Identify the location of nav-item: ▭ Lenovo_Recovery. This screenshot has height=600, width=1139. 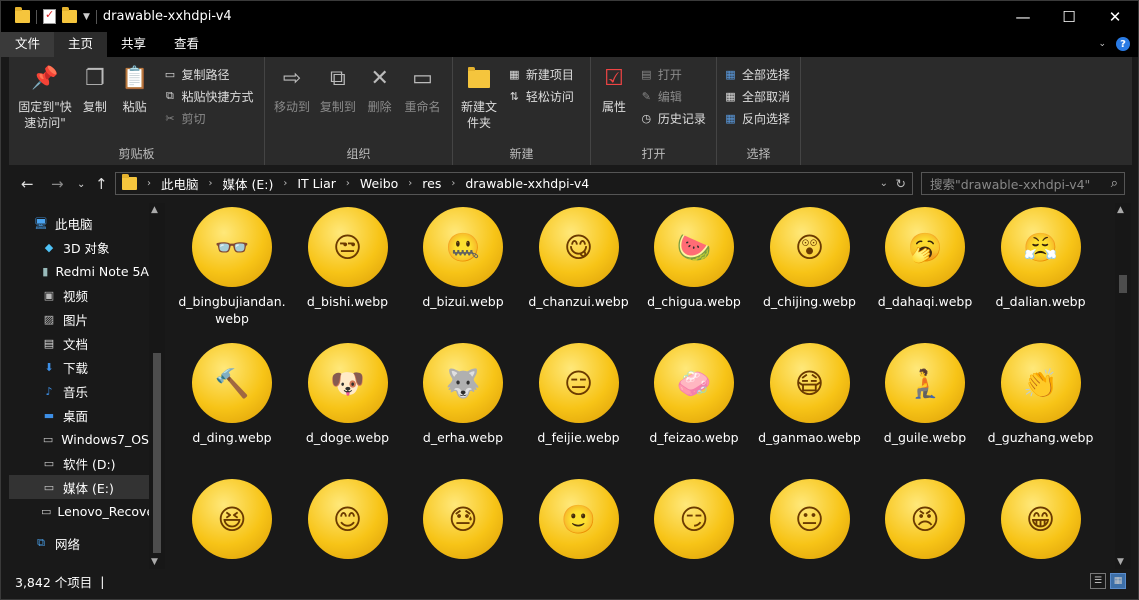
(79, 511).